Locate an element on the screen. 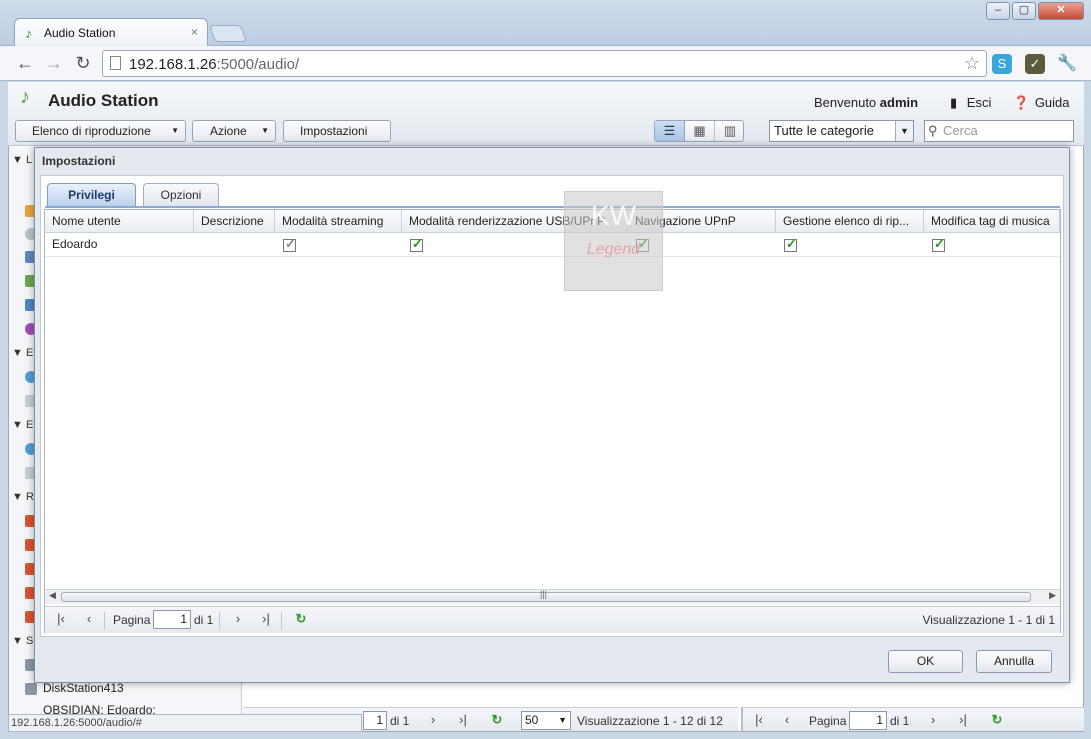 This screenshot has height=739, width=1091. sidebar-item-obsidian: OBSIDIAN: Edoardo: is located at coordinates (99, 708).